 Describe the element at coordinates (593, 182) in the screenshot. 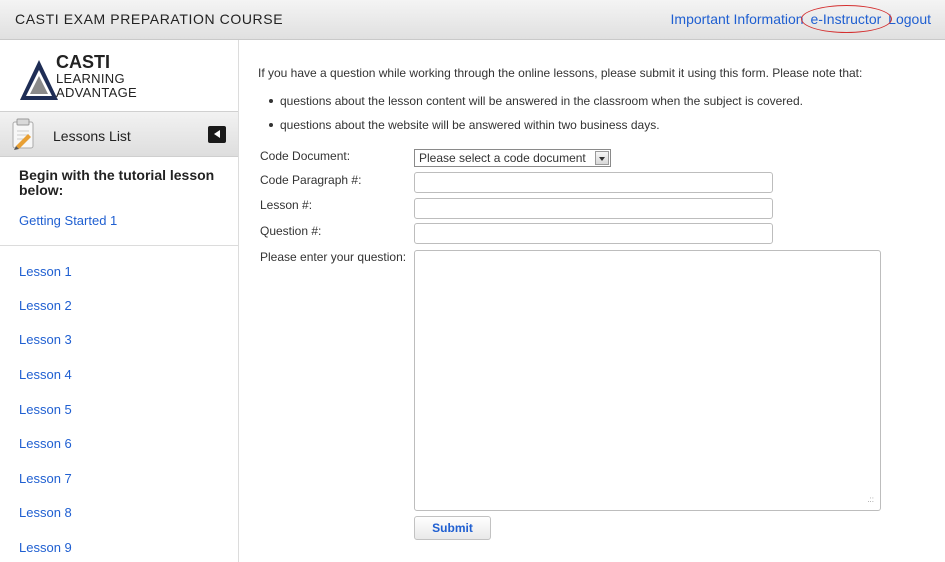

I see `code-paragraph-input` at that location.